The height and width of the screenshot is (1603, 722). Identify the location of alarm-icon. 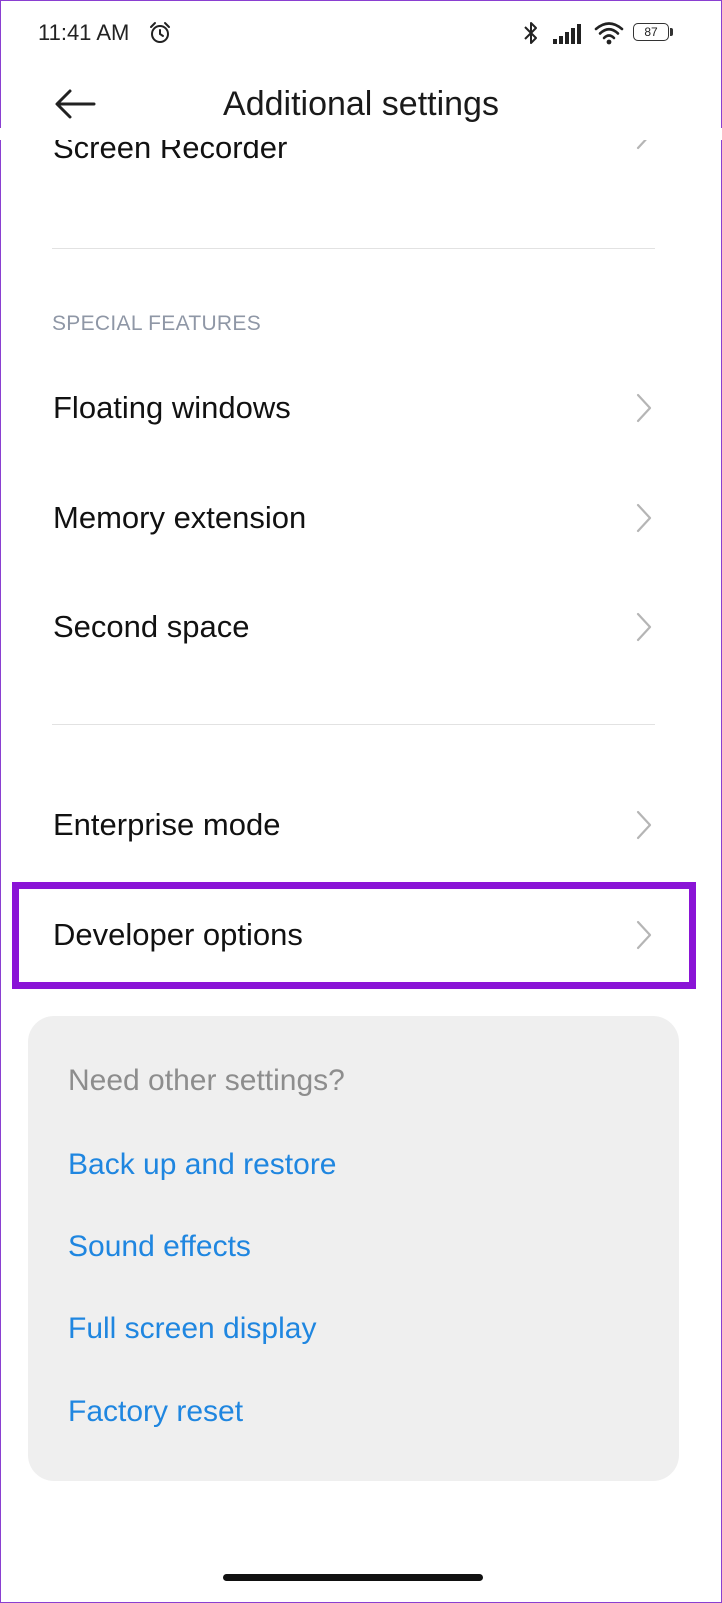
(160, 32).